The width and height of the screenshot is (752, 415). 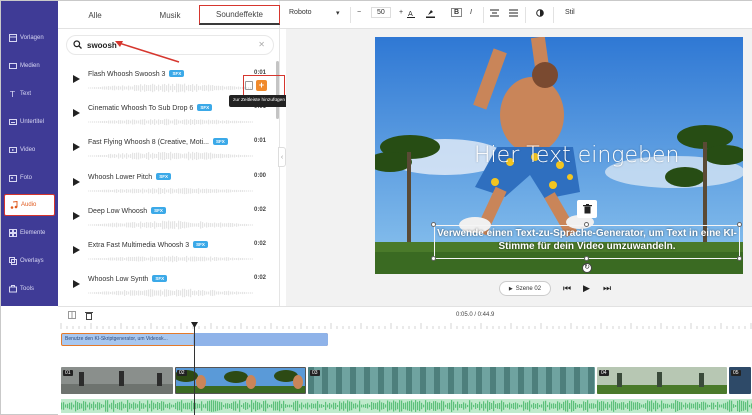 I want to click on elements-icon, so click(x=12, y=233).